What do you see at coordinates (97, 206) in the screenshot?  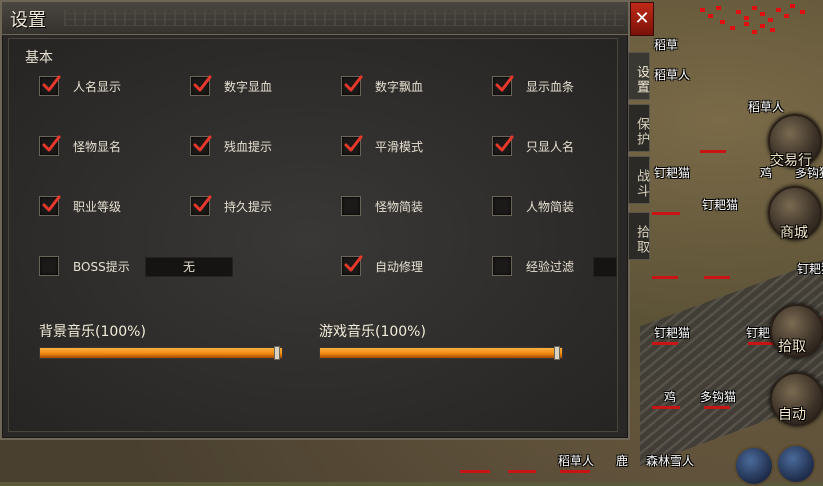 I see `option-label: 职业等级` at bounding box center [97, 206].